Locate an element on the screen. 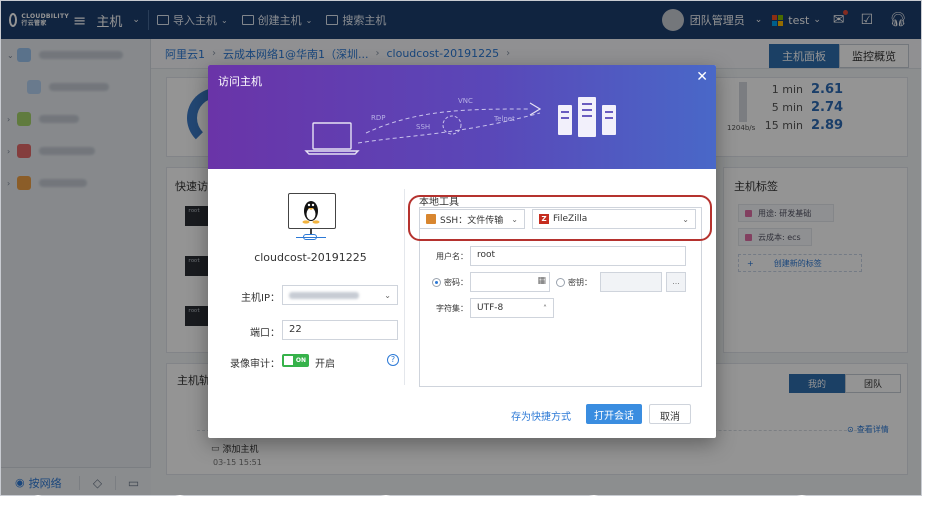 The image size is (930, 508). tux-icon is located at coordinates (311, 212).